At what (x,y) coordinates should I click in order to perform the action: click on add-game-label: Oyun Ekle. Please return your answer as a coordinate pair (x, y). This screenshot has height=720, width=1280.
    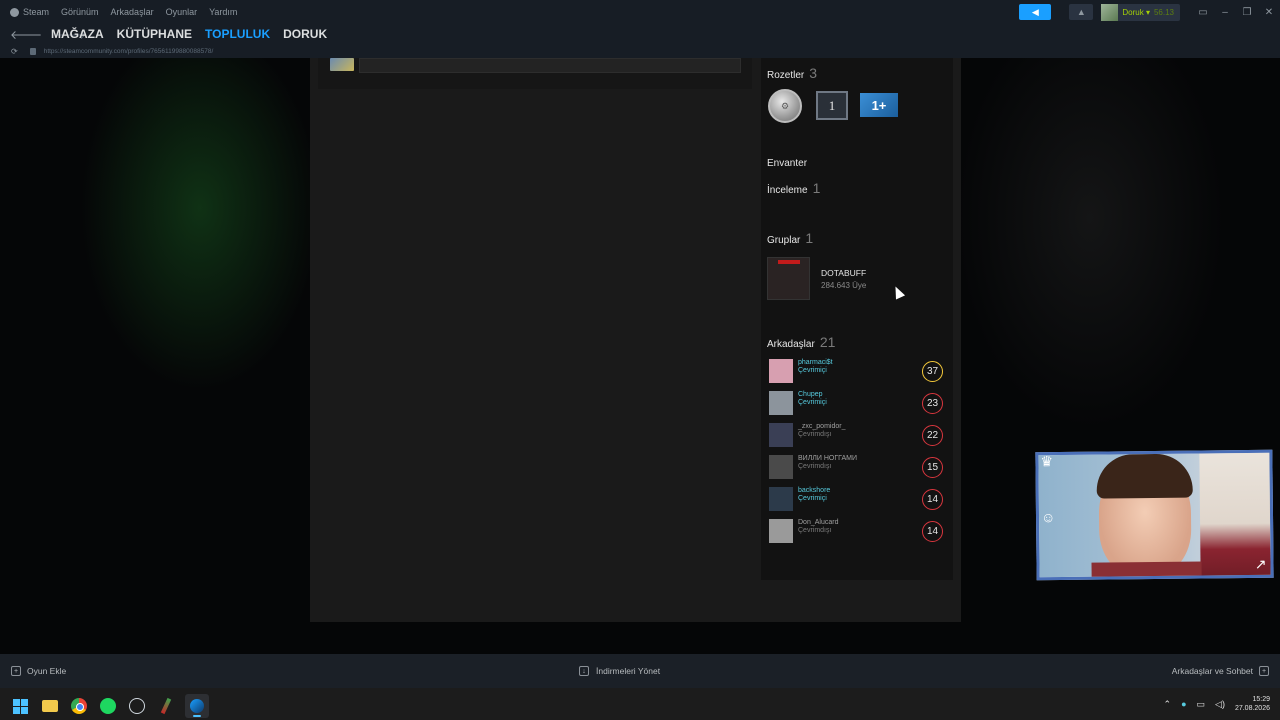
    Looking at the image, I should click on (47, 671).